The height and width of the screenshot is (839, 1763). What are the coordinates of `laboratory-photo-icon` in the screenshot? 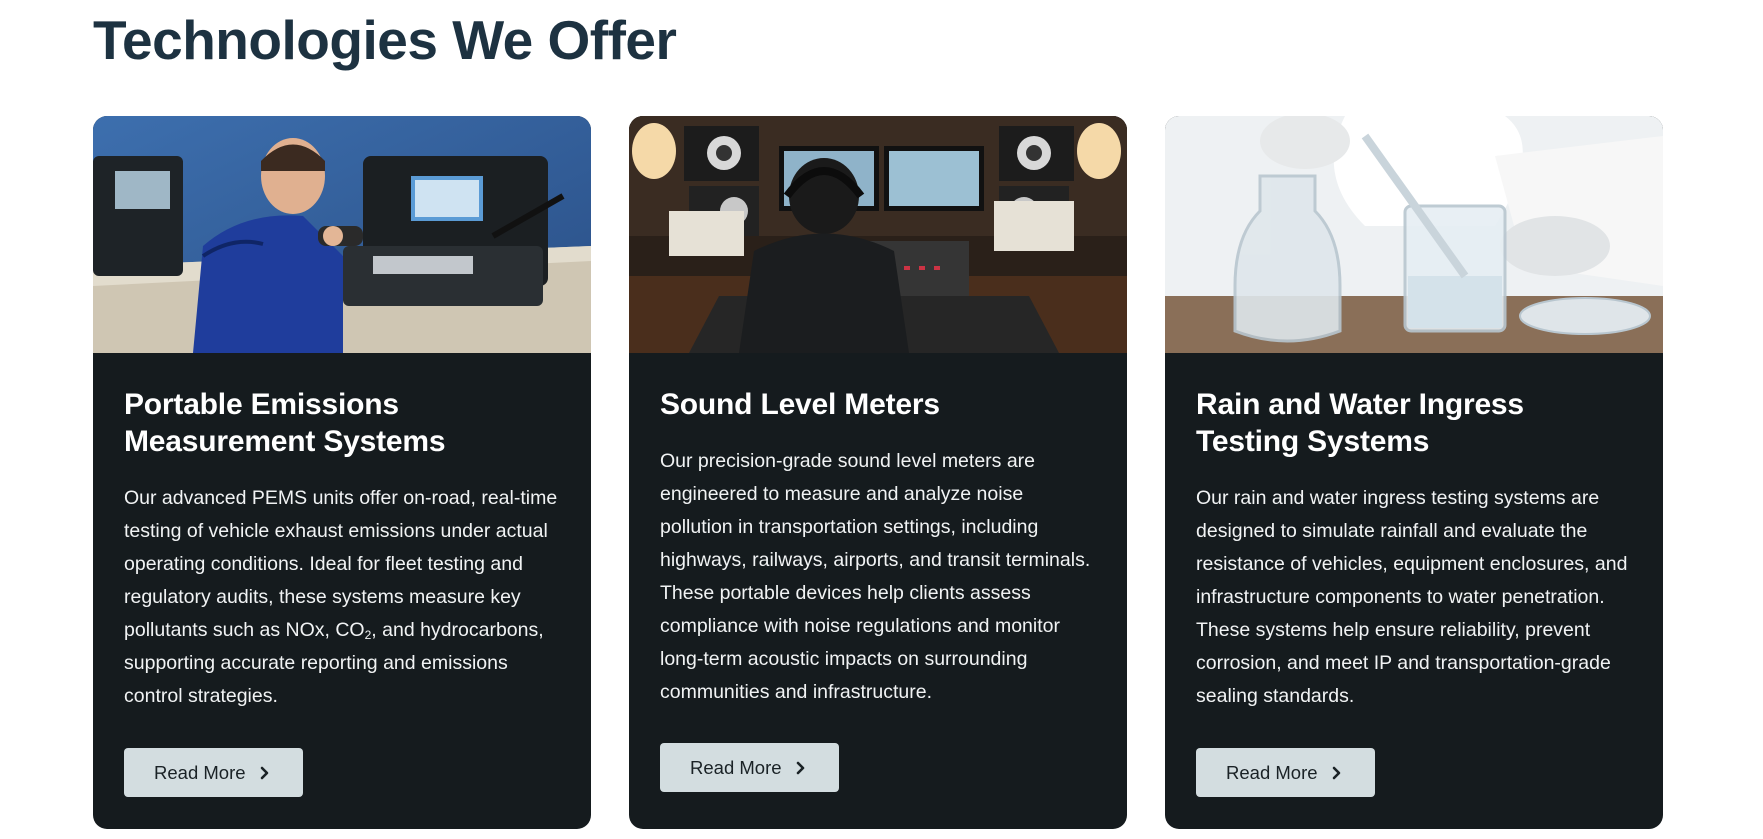 It's located at (1414, 234).